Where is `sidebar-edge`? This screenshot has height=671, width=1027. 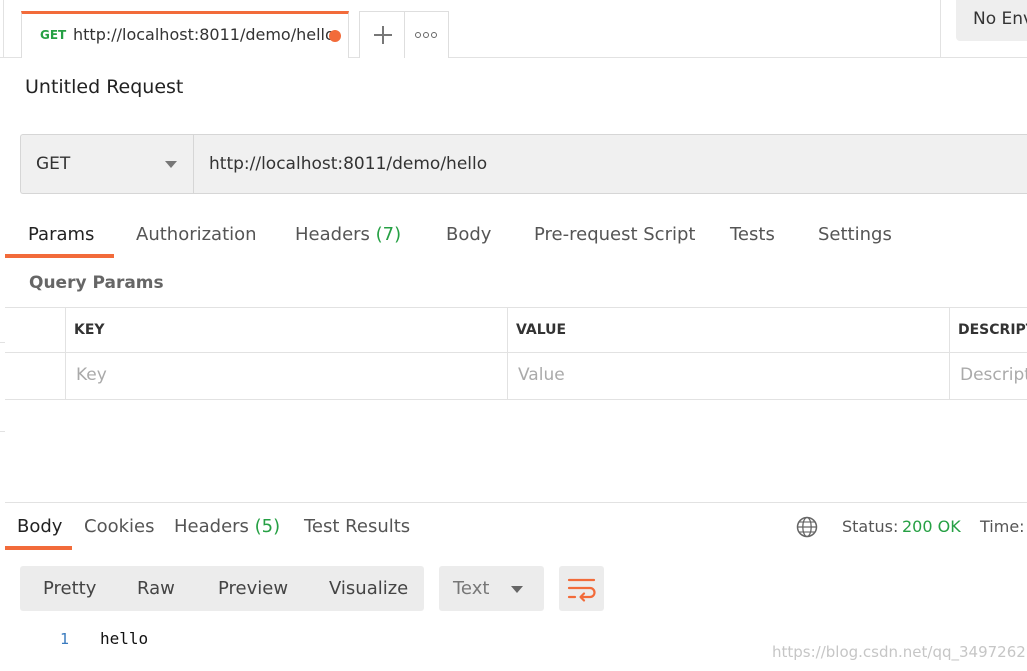 sidebar-edge is located at coordinates (2, 29).